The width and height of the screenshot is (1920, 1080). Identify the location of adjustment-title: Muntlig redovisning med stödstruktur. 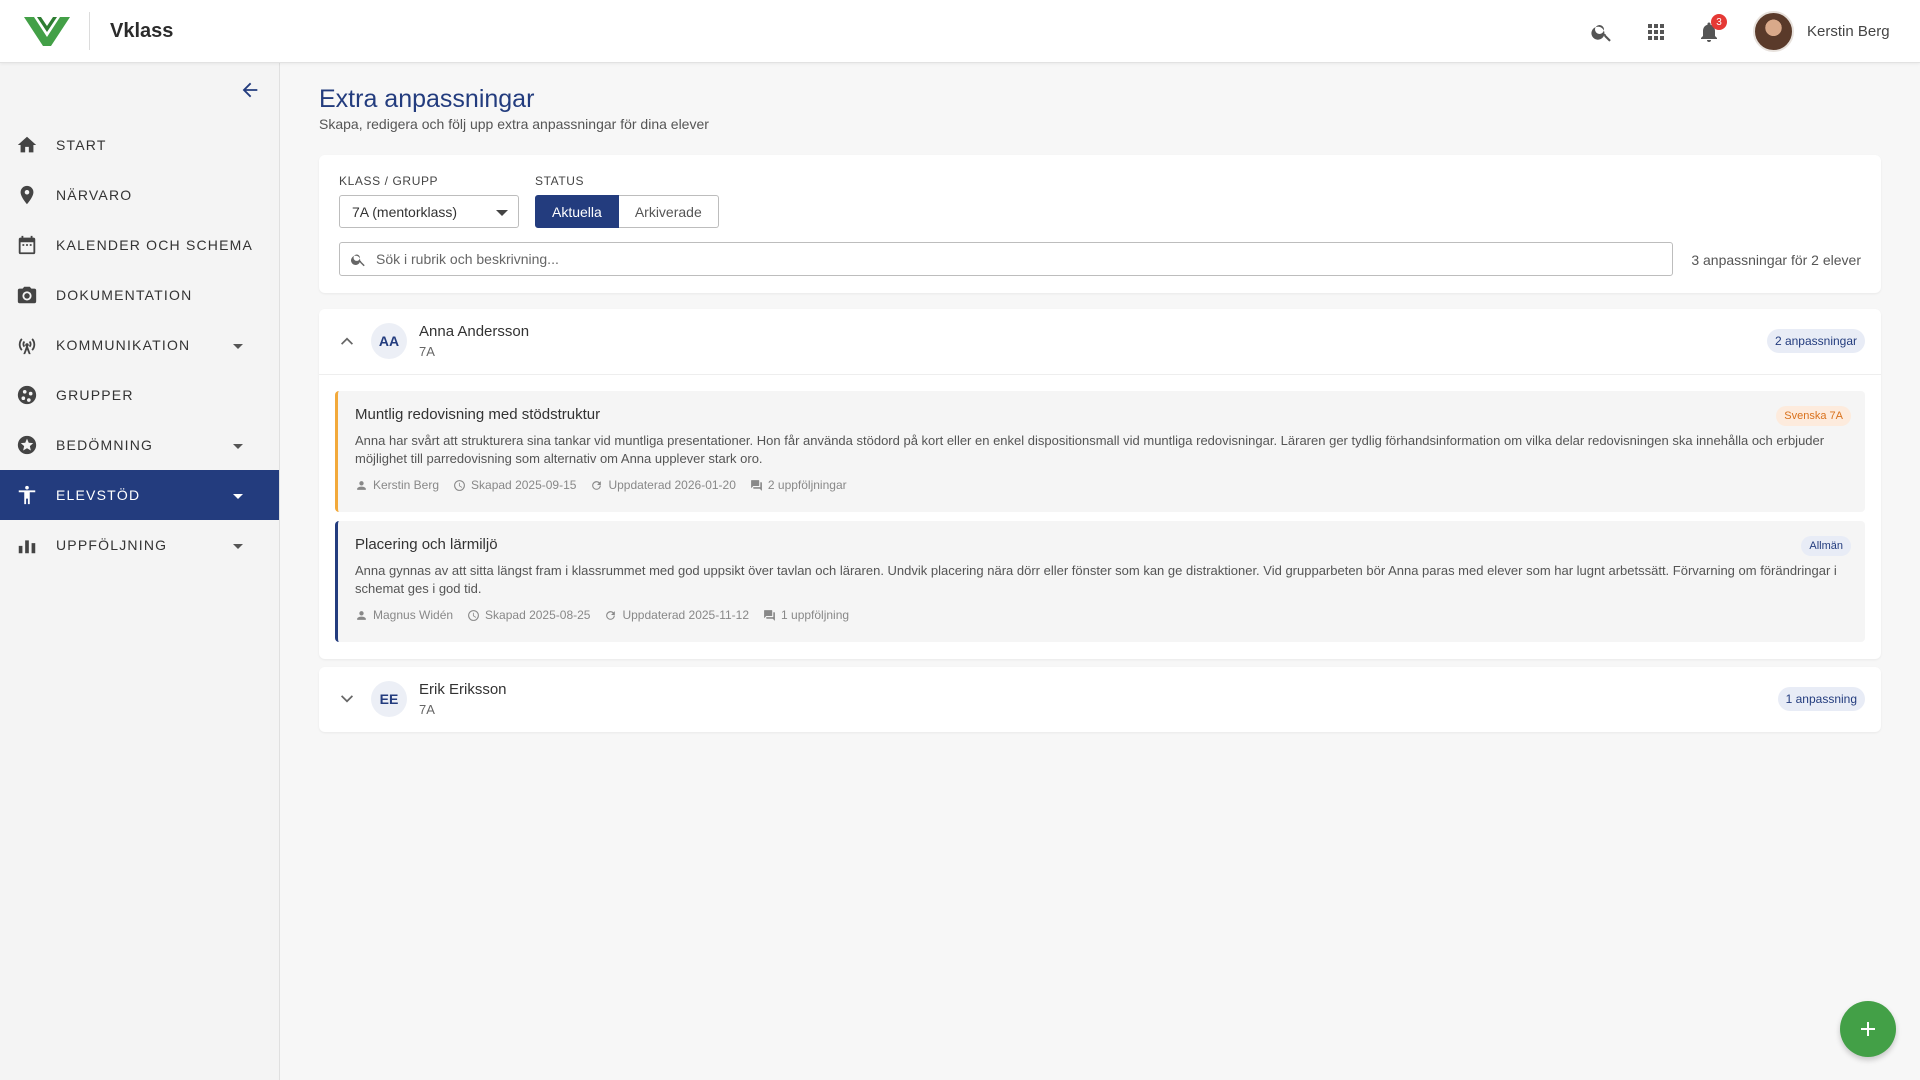
(478, 414).